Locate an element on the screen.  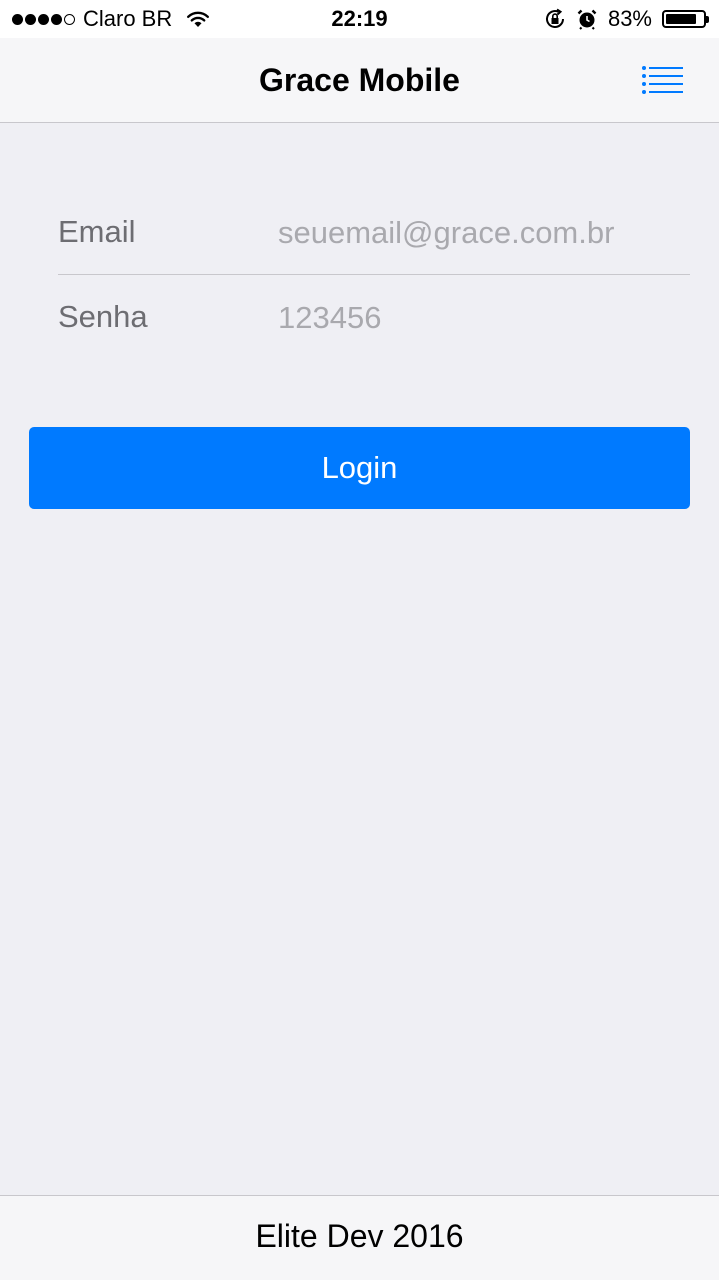
navigation-bar: Grace Mobile is located at coordinates (359, 80).